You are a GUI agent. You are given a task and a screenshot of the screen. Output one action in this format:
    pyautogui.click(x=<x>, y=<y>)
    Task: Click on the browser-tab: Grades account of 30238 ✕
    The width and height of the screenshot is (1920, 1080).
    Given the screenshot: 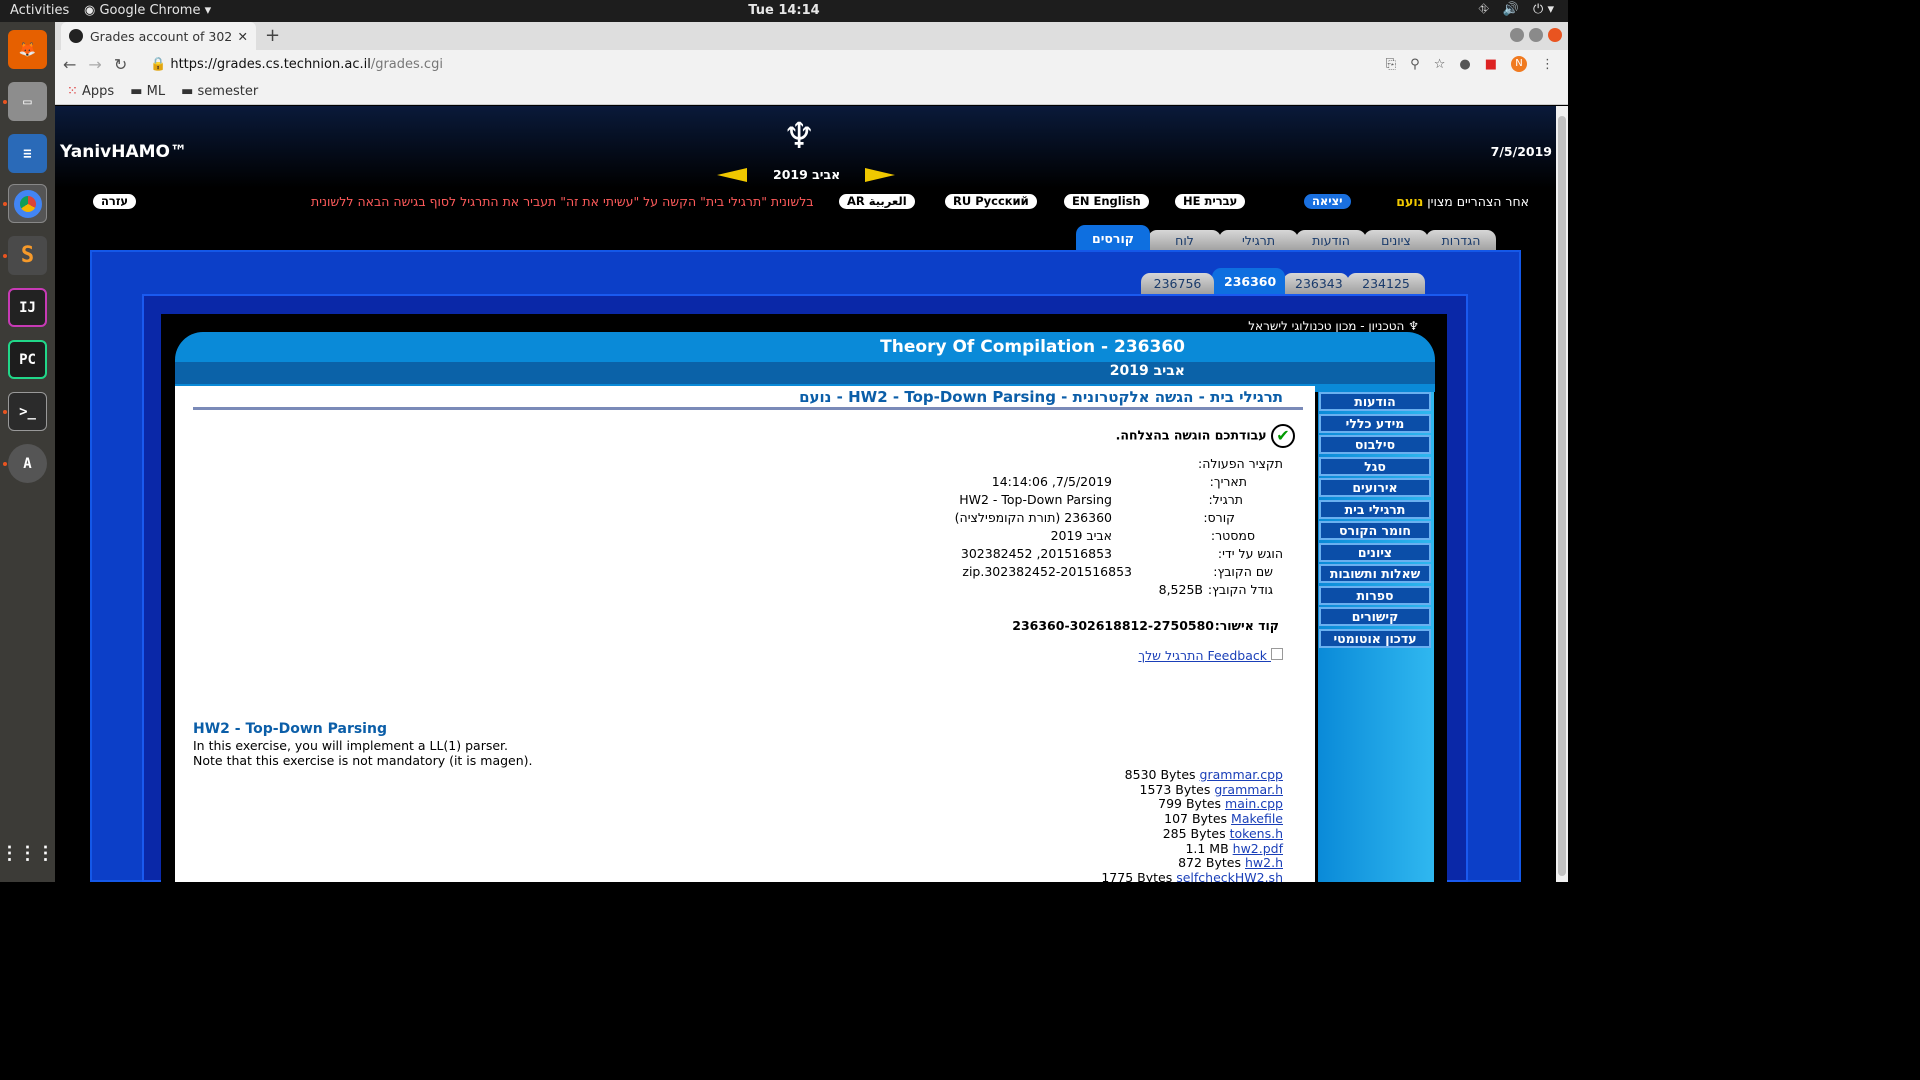 What is the action you would take?
    pyautogui.click(x=158, y=36)
    